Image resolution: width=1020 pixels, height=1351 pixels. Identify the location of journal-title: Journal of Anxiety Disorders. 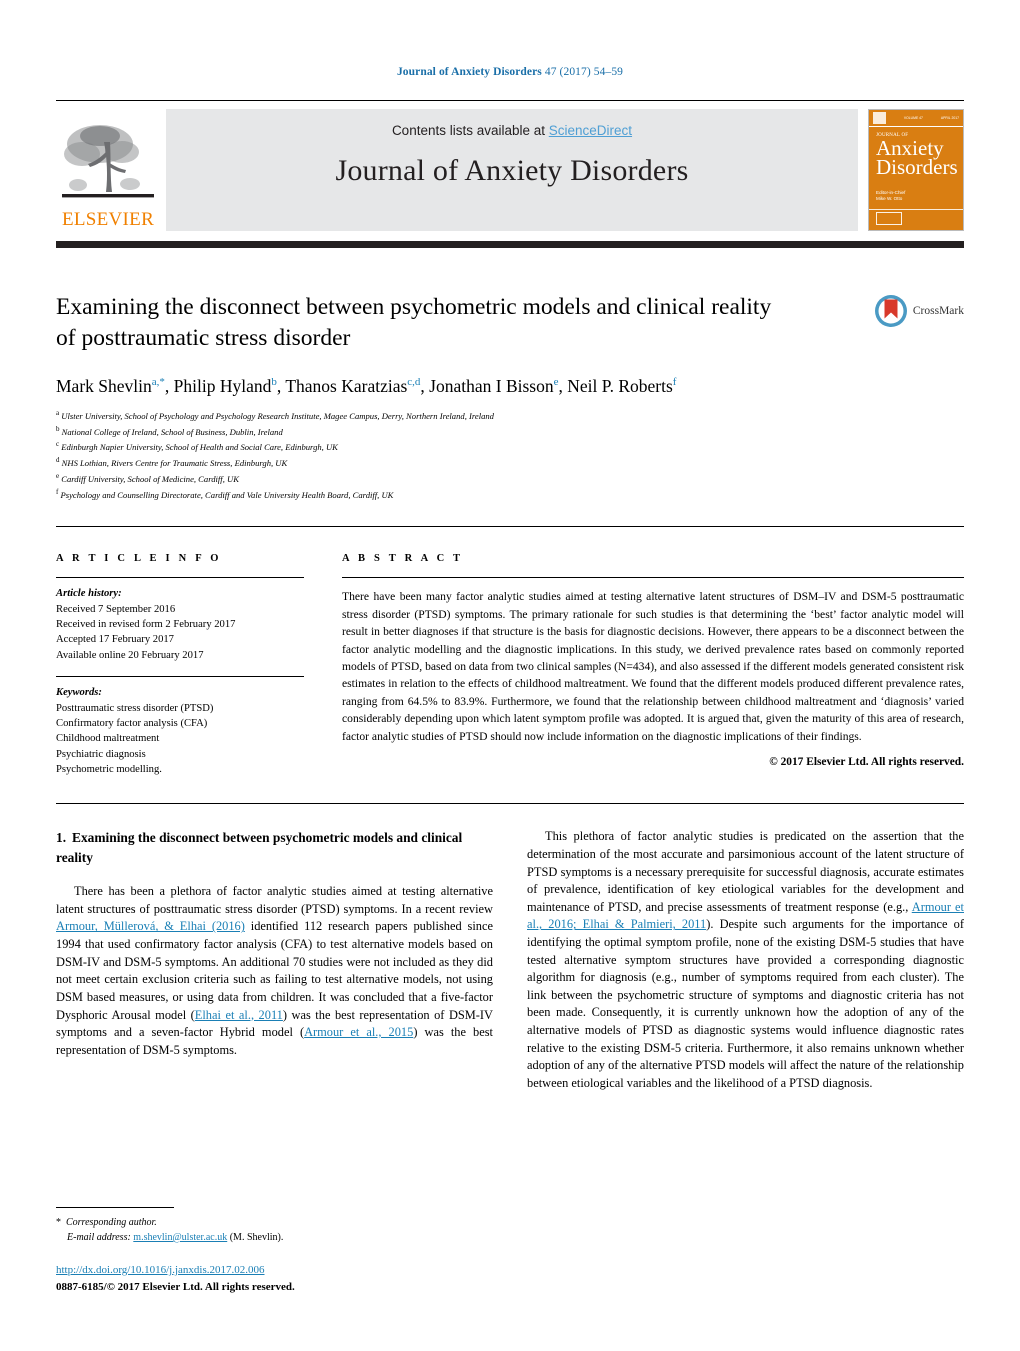
(512, 170).